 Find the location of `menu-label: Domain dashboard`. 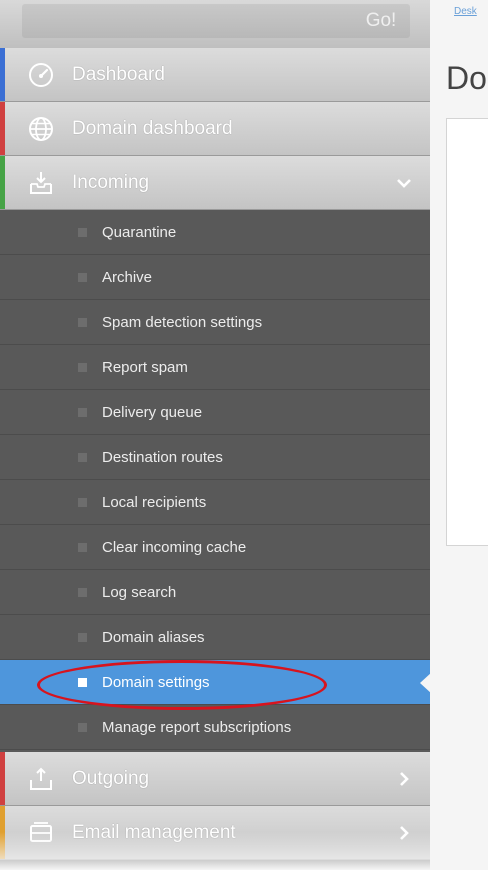

menu-label: Domain dashboard is located at coordinates (152, 128).